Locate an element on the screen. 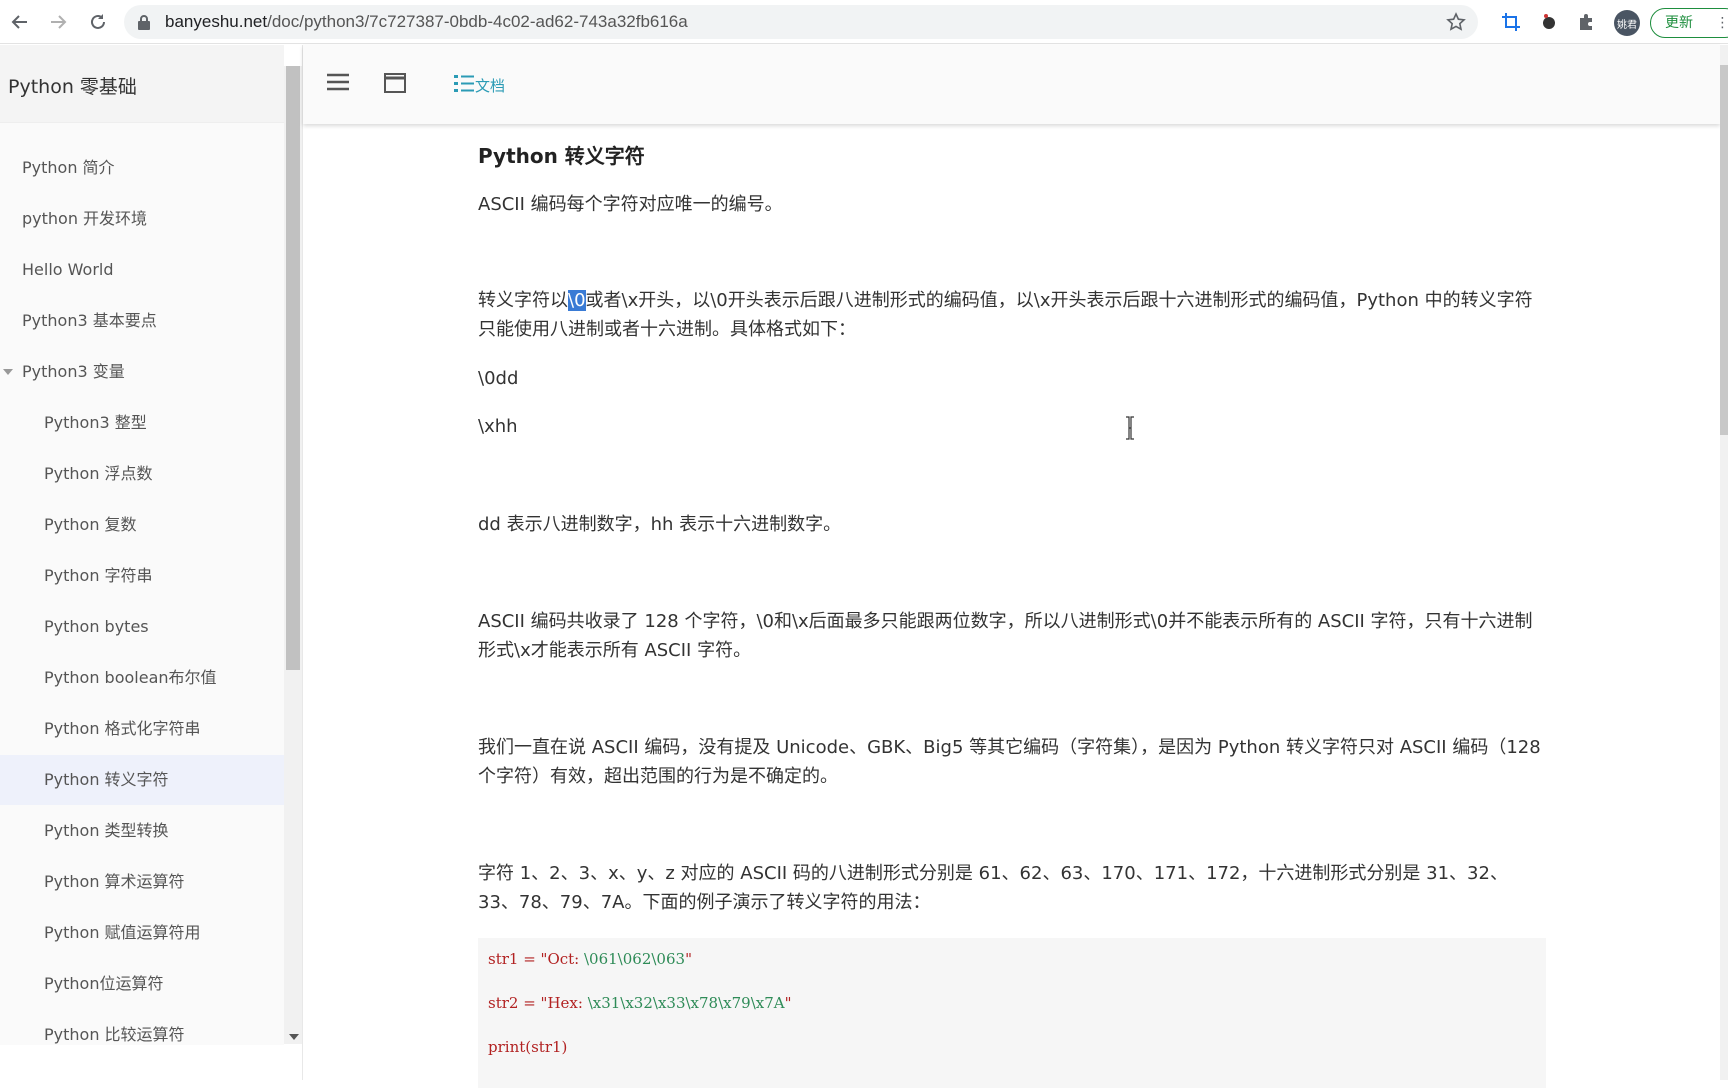 The height and width of the screenshot is (1088, 1728). lock-icon is located at coordinates (144, 24).